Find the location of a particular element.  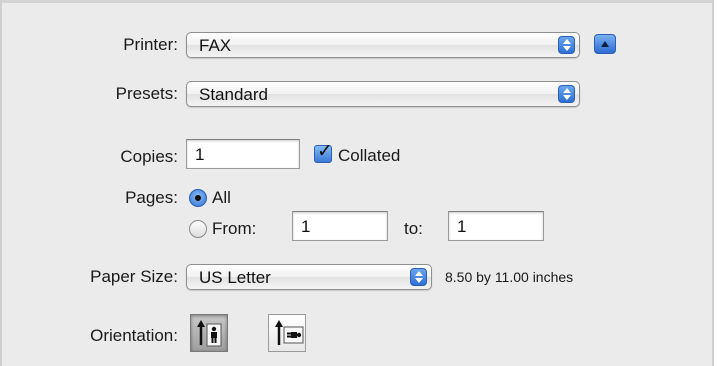

pages-from-label: From: is located at coordinates (234, 228).